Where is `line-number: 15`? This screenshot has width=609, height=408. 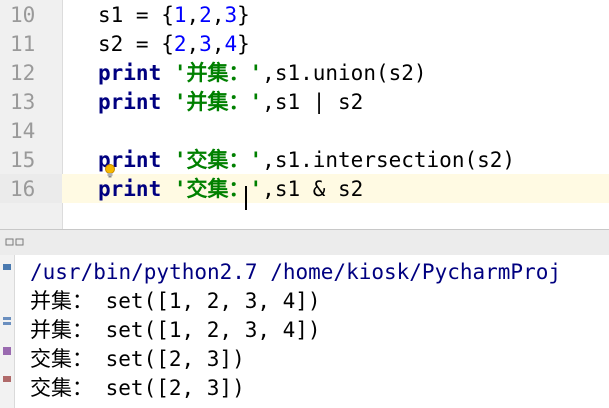 line-number: 15 is located at coordinates (23, 160).